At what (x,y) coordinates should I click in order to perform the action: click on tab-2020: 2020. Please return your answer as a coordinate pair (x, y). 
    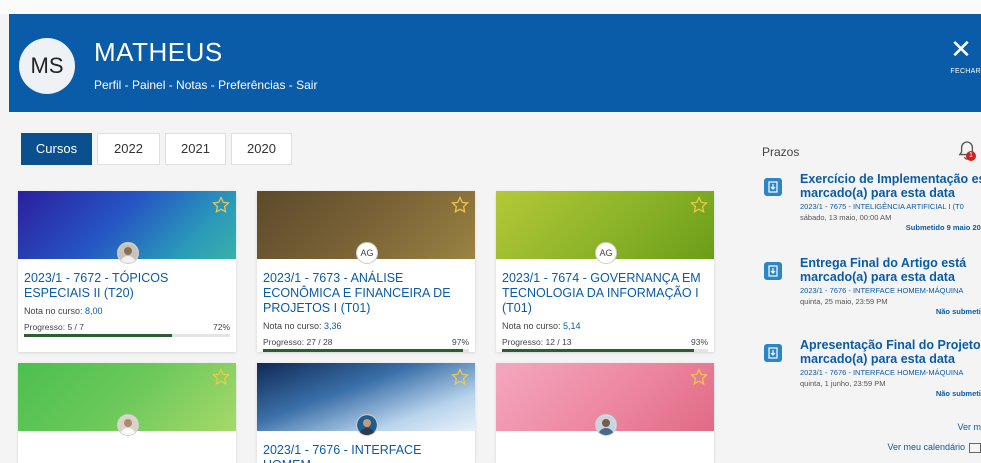
    Looking at the image, I should click on (261, 149).